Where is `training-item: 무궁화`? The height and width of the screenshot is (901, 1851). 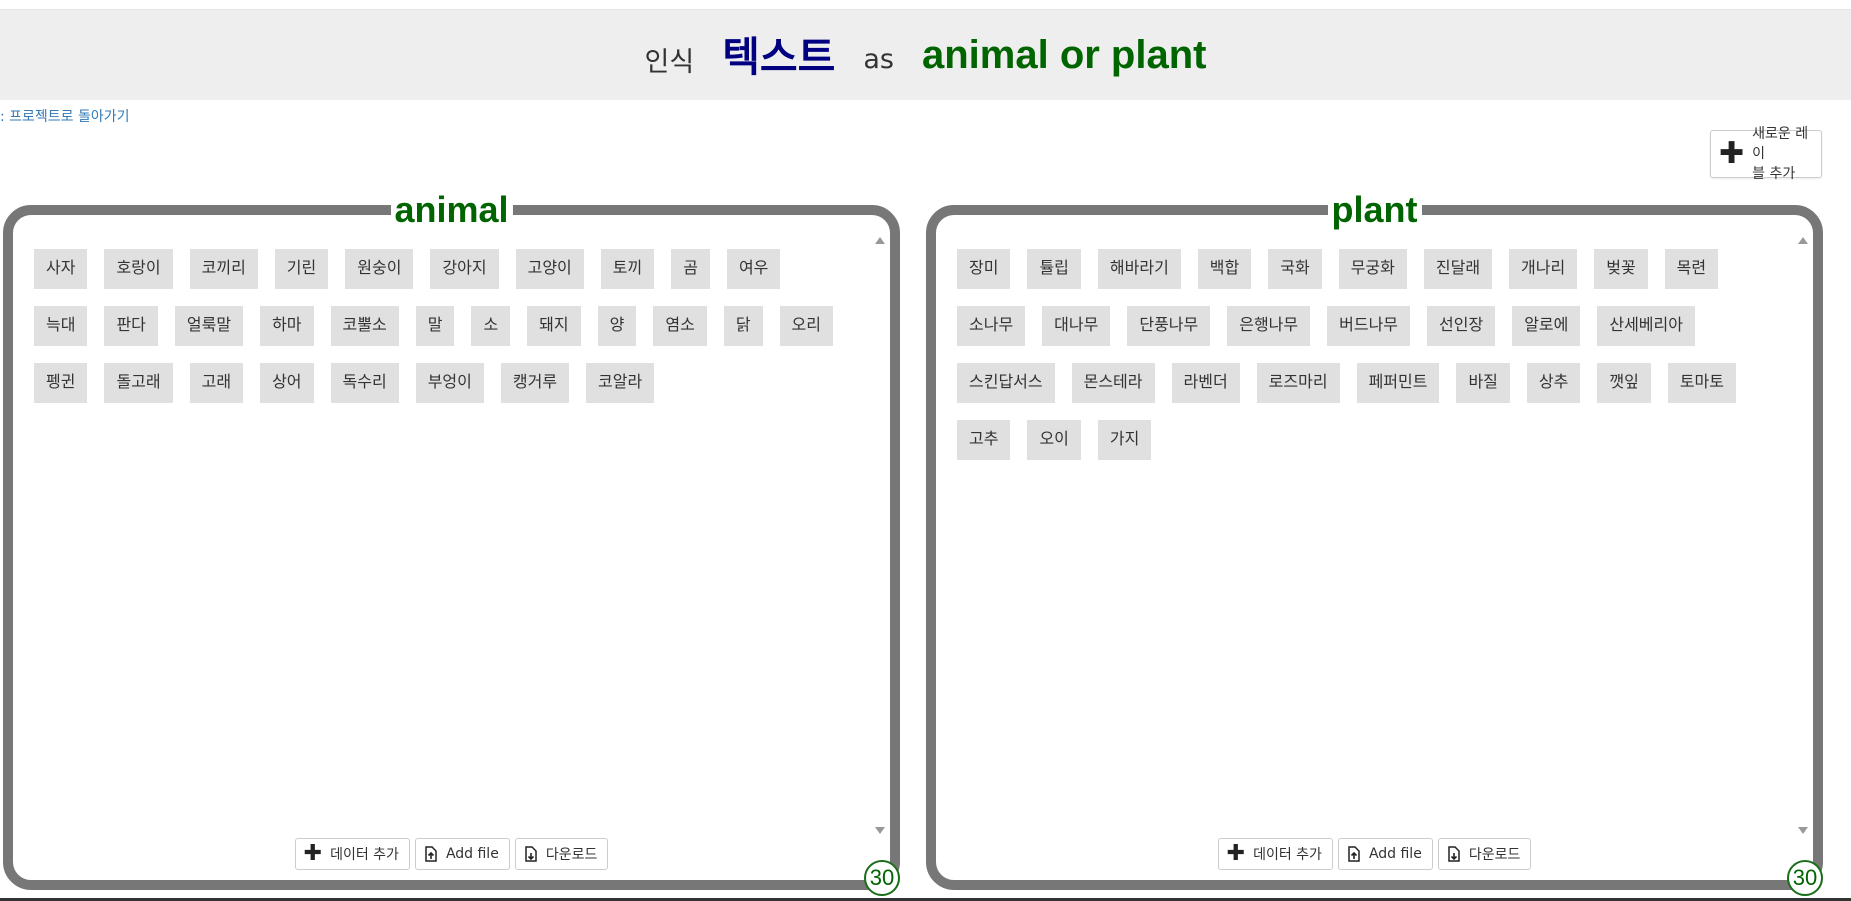
training-item: 무궁화 is located at coordinates (1372, 269).